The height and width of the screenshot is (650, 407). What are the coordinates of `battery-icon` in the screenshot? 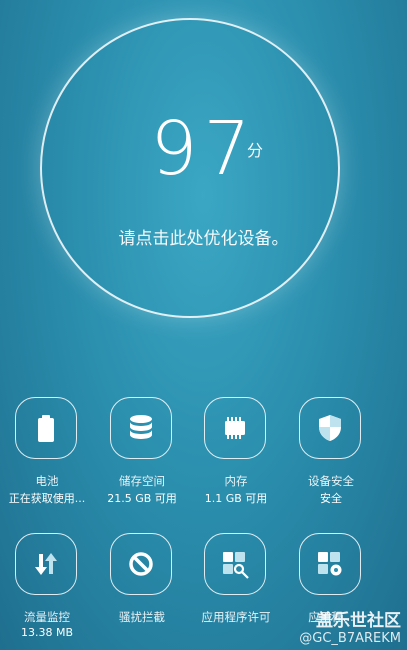 It's located at (46, 428).